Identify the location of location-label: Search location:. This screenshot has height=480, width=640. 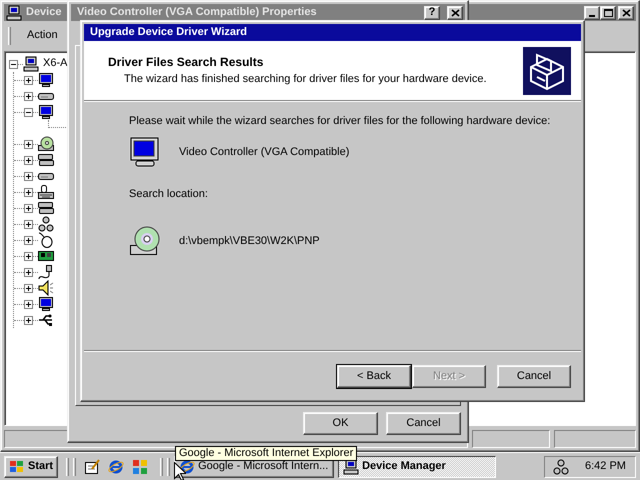
(169, 195).